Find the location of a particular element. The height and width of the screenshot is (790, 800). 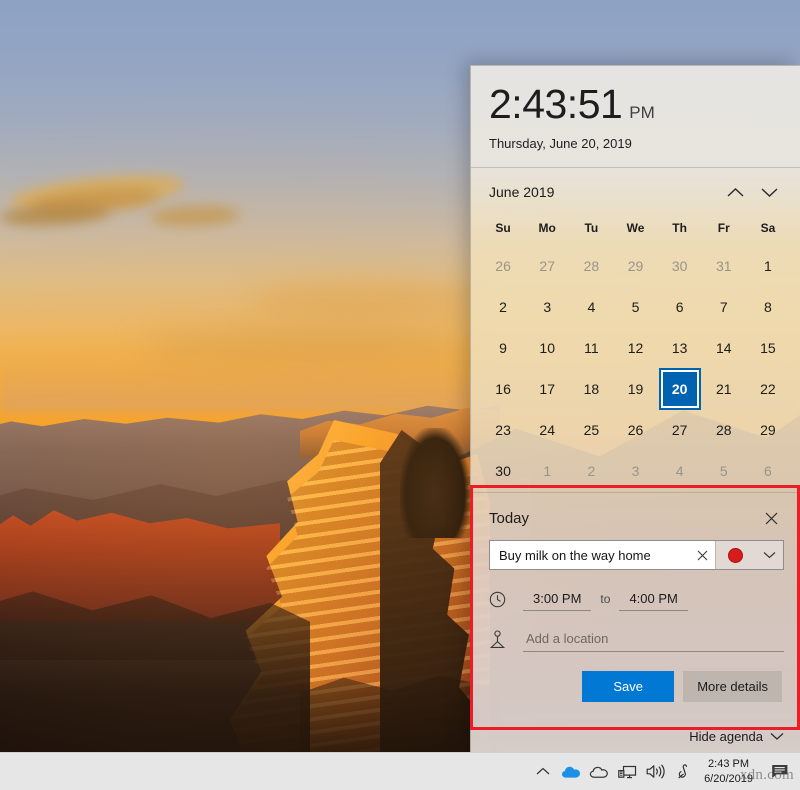

calendar-week-row: 30 1 2 3 4 5 6 is located at coordinates (635, 471).